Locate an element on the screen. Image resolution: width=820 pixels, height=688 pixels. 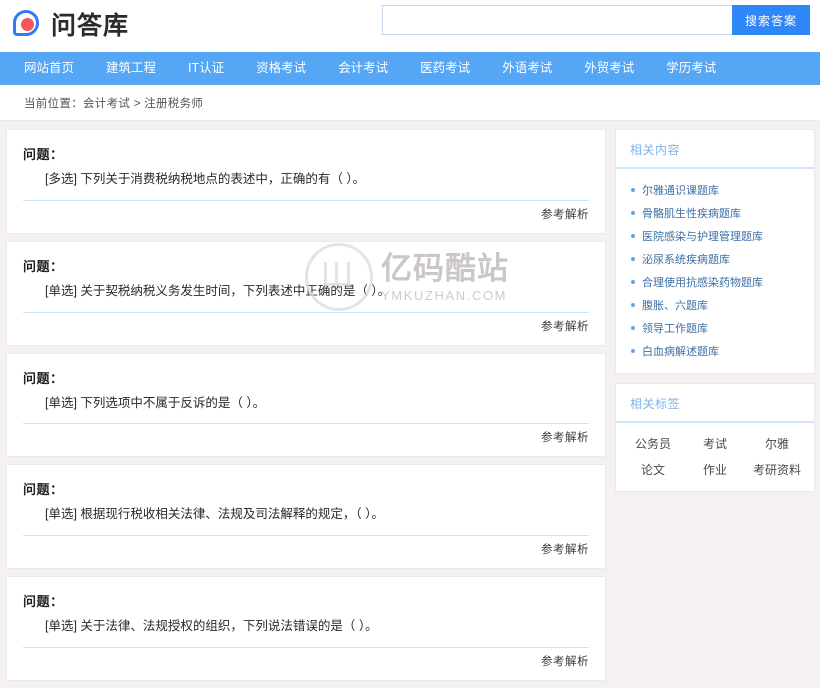
question-text: [单选] 下列选项中不属于反诉的是（ ）。 is located at coordinates (306, 409).